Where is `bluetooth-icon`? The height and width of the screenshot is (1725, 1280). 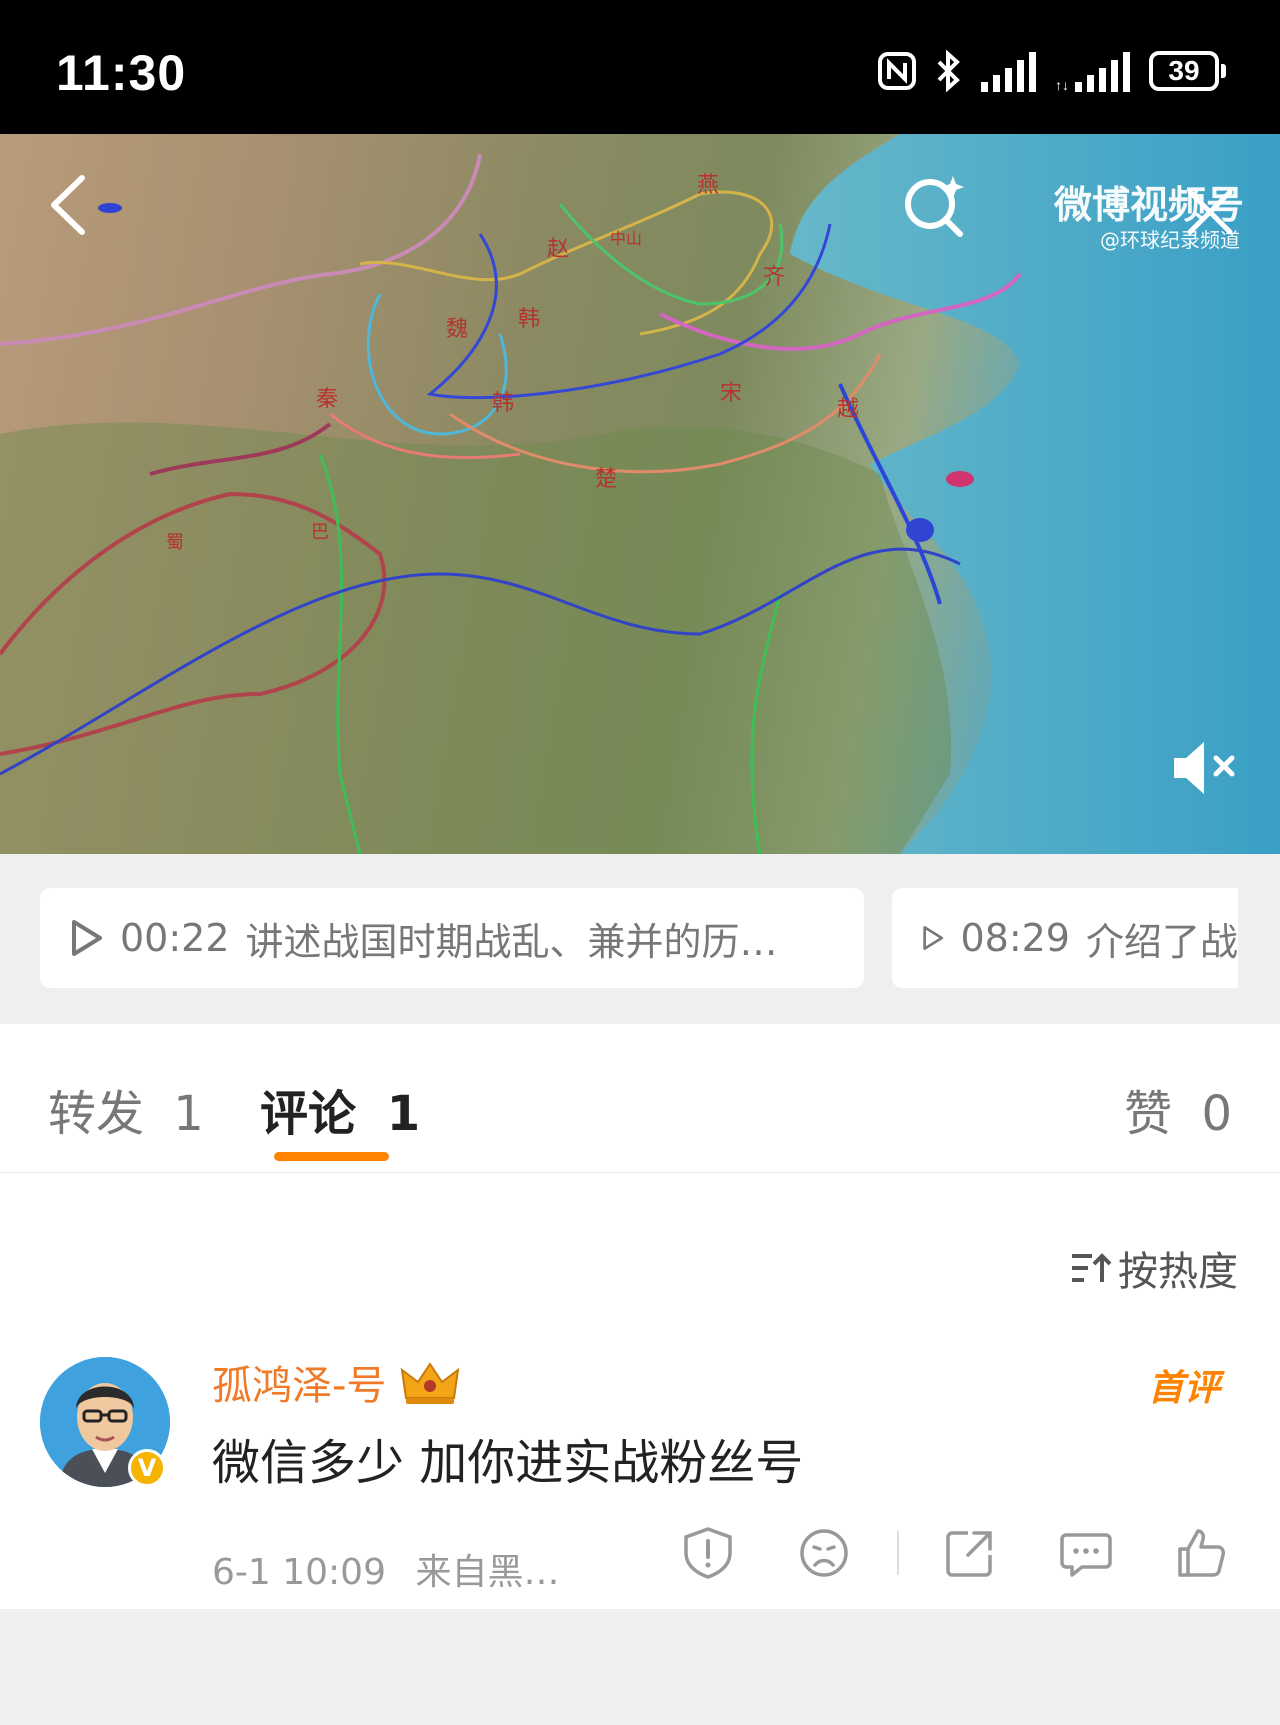
bluetooth-icon is located at coordinates (948, 71).